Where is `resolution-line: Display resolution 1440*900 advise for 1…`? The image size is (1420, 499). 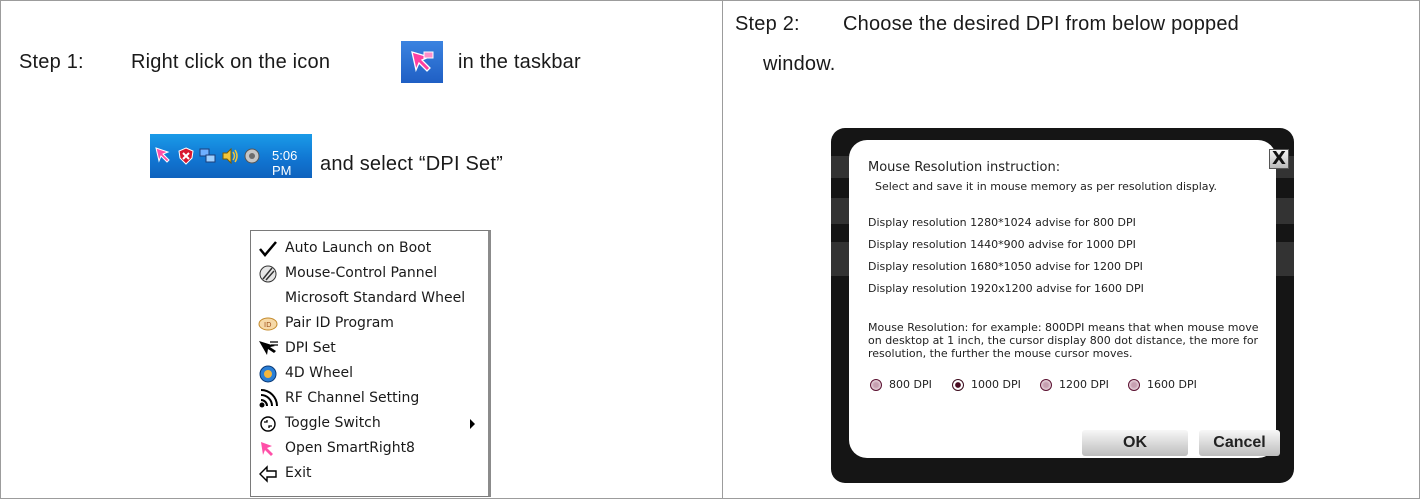 resolution-line: Display resolution 1440*900 advise for 1… is located at coordinates (1002, 244).